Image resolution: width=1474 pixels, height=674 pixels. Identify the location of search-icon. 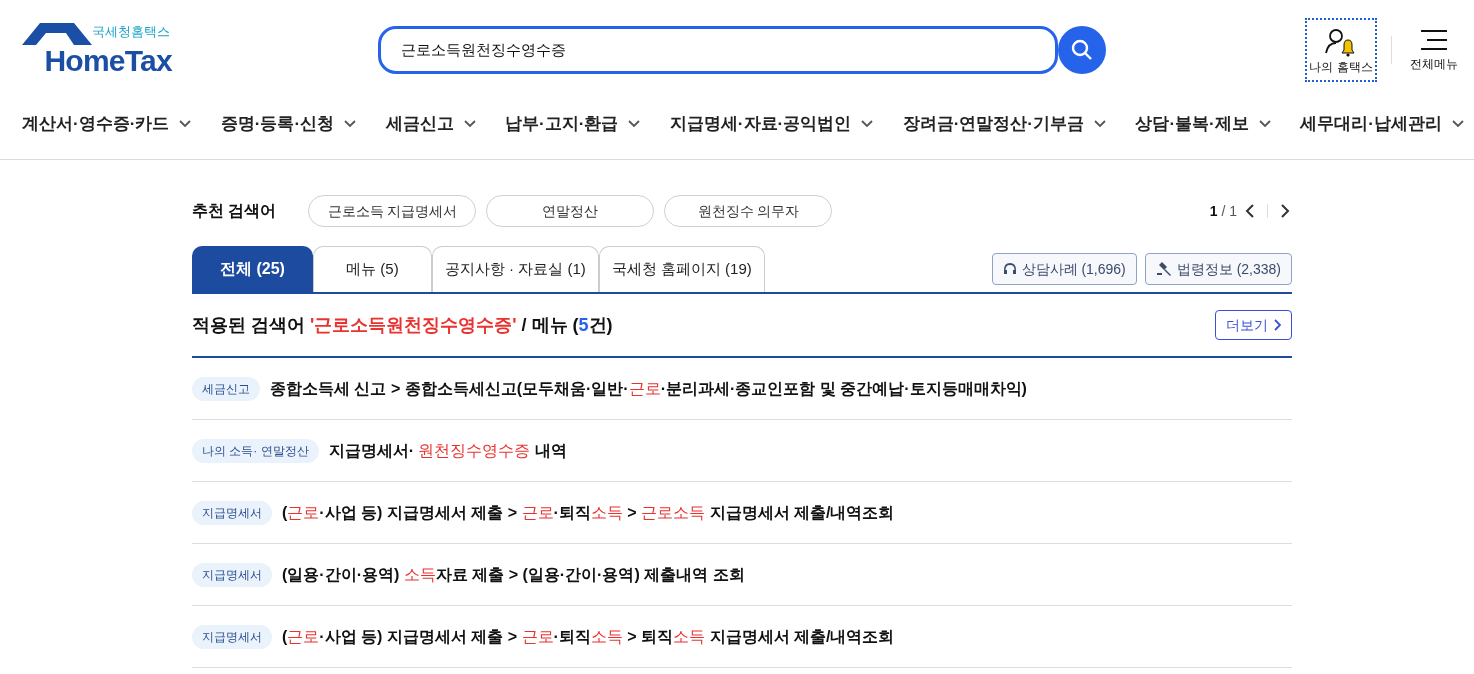
(1082, 50).